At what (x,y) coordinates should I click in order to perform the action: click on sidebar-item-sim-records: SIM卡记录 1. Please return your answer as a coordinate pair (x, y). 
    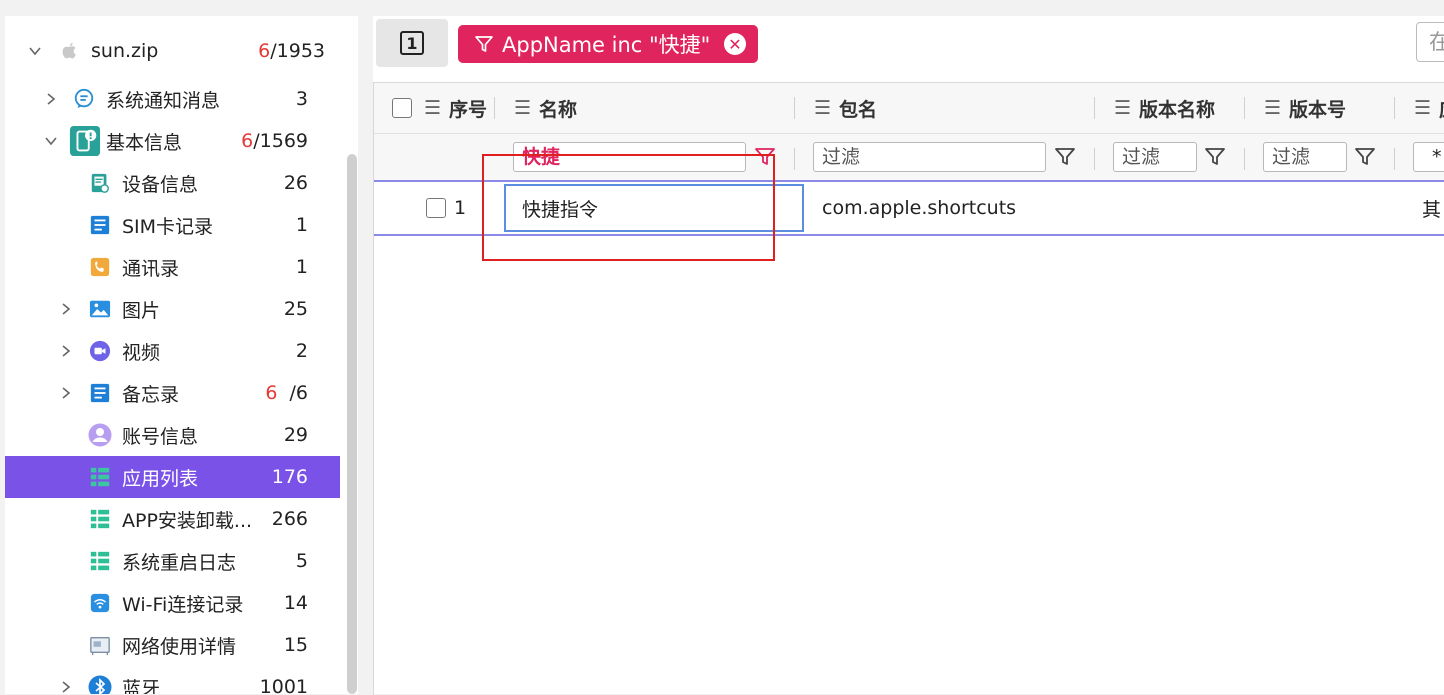
    Looking at the image, I should click on (172, 225).